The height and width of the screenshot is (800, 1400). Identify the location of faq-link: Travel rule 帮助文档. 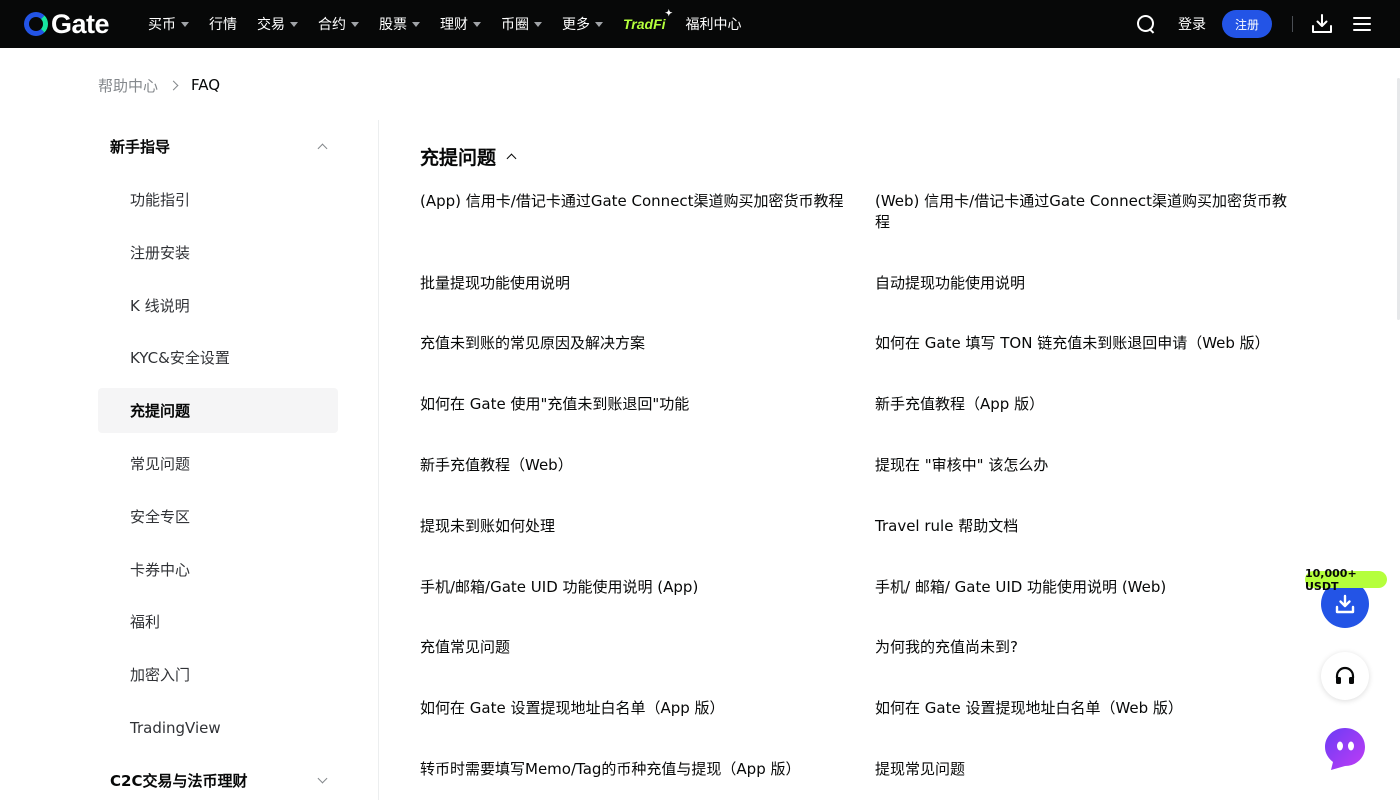
(1087, 526).